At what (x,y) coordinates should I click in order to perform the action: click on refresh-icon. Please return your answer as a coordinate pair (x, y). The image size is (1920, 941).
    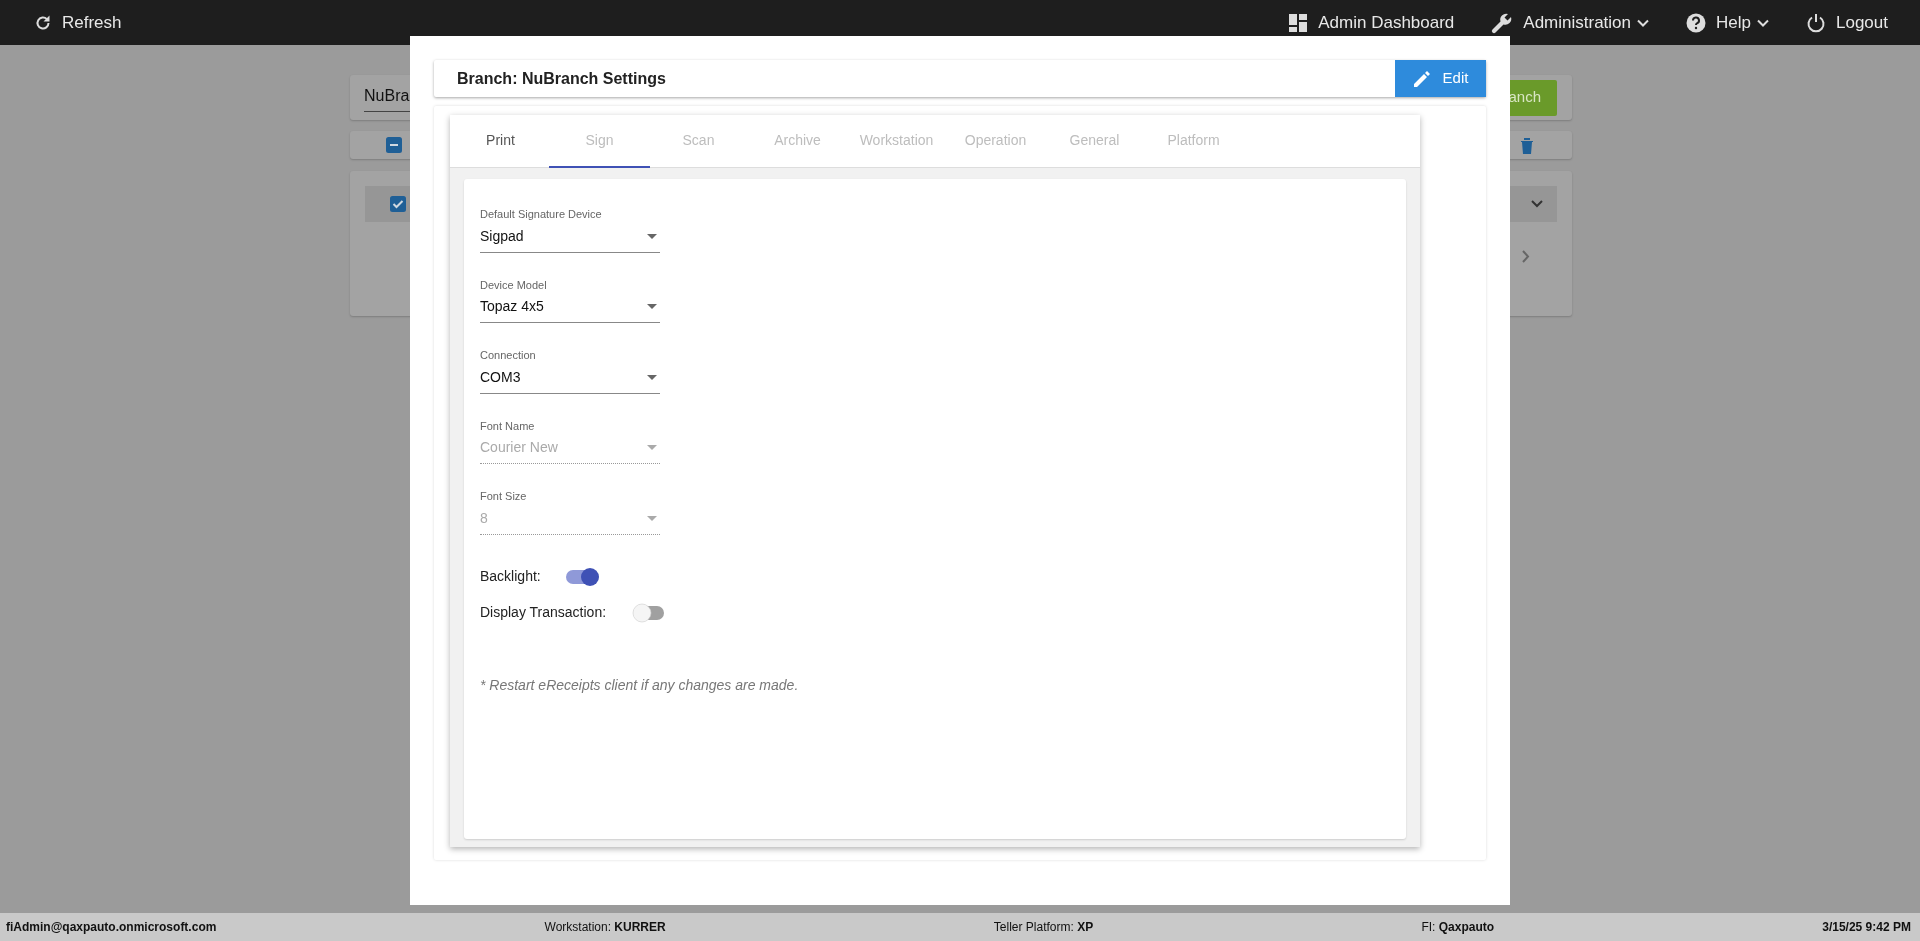
    Looking at the image, I should click on (43, 22).